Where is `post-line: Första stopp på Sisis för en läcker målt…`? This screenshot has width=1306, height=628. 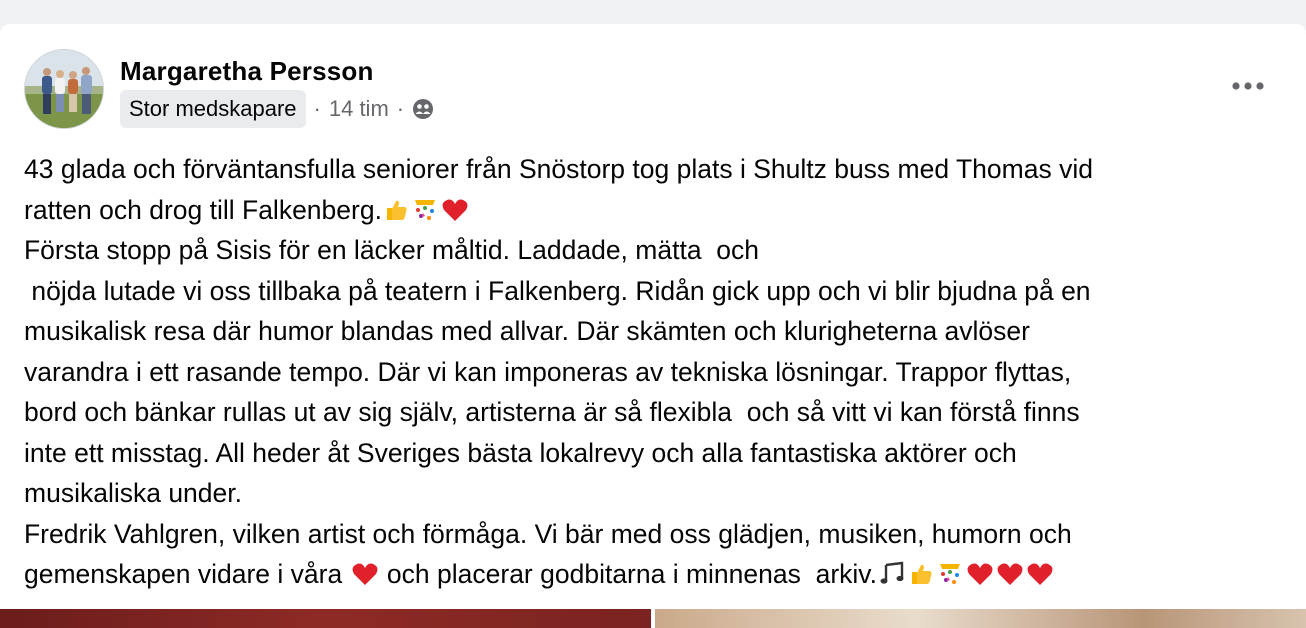 post-line: Första stopp på Sisis för en läcker målt… is located at coordinates (392, 250).